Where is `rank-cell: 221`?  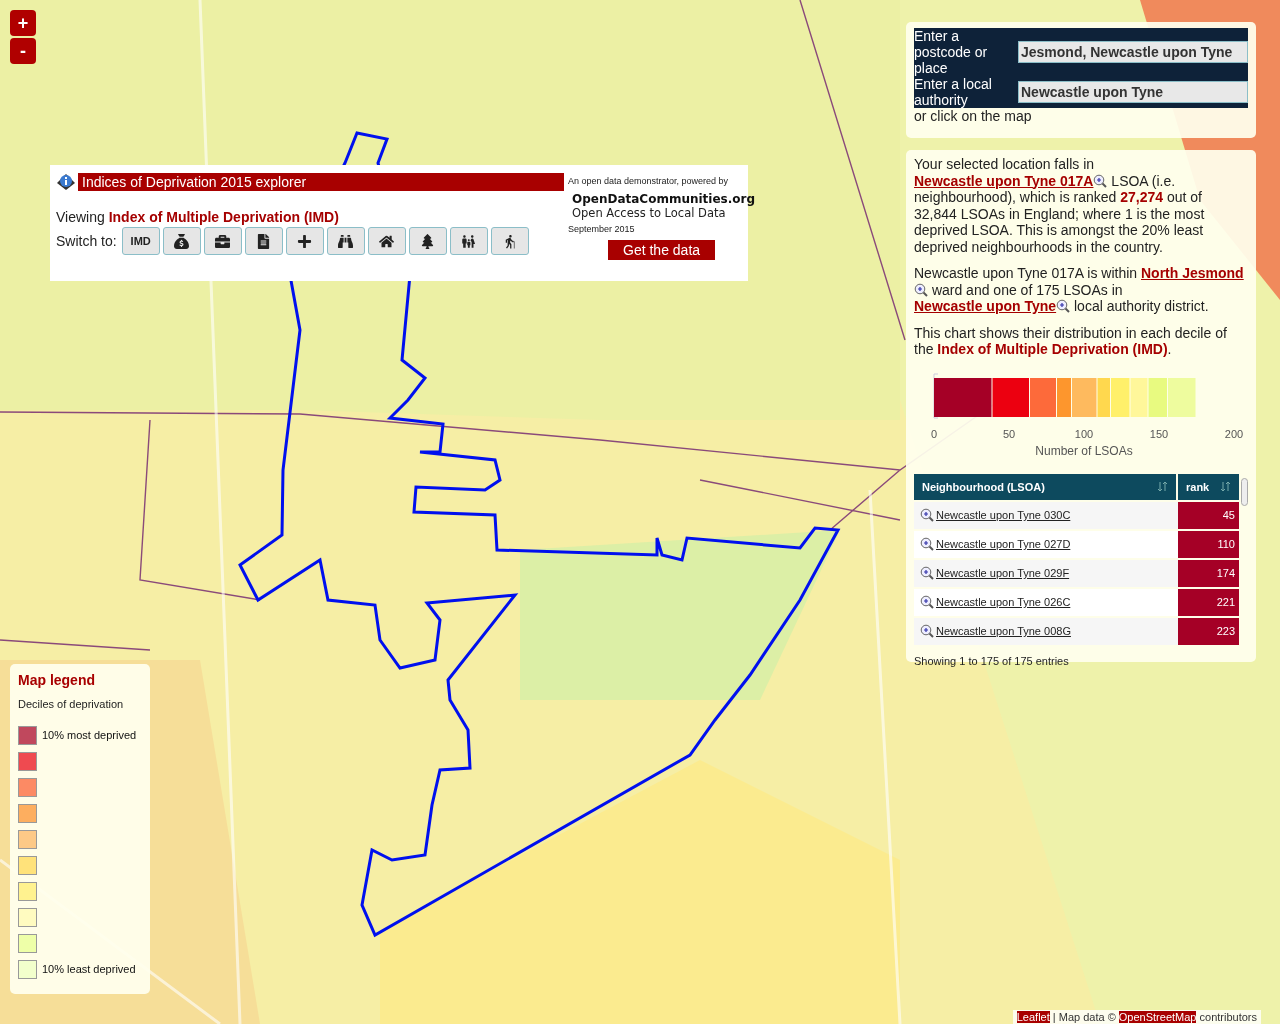 rank-cell: 221 is located at coordinates (1208, 602).